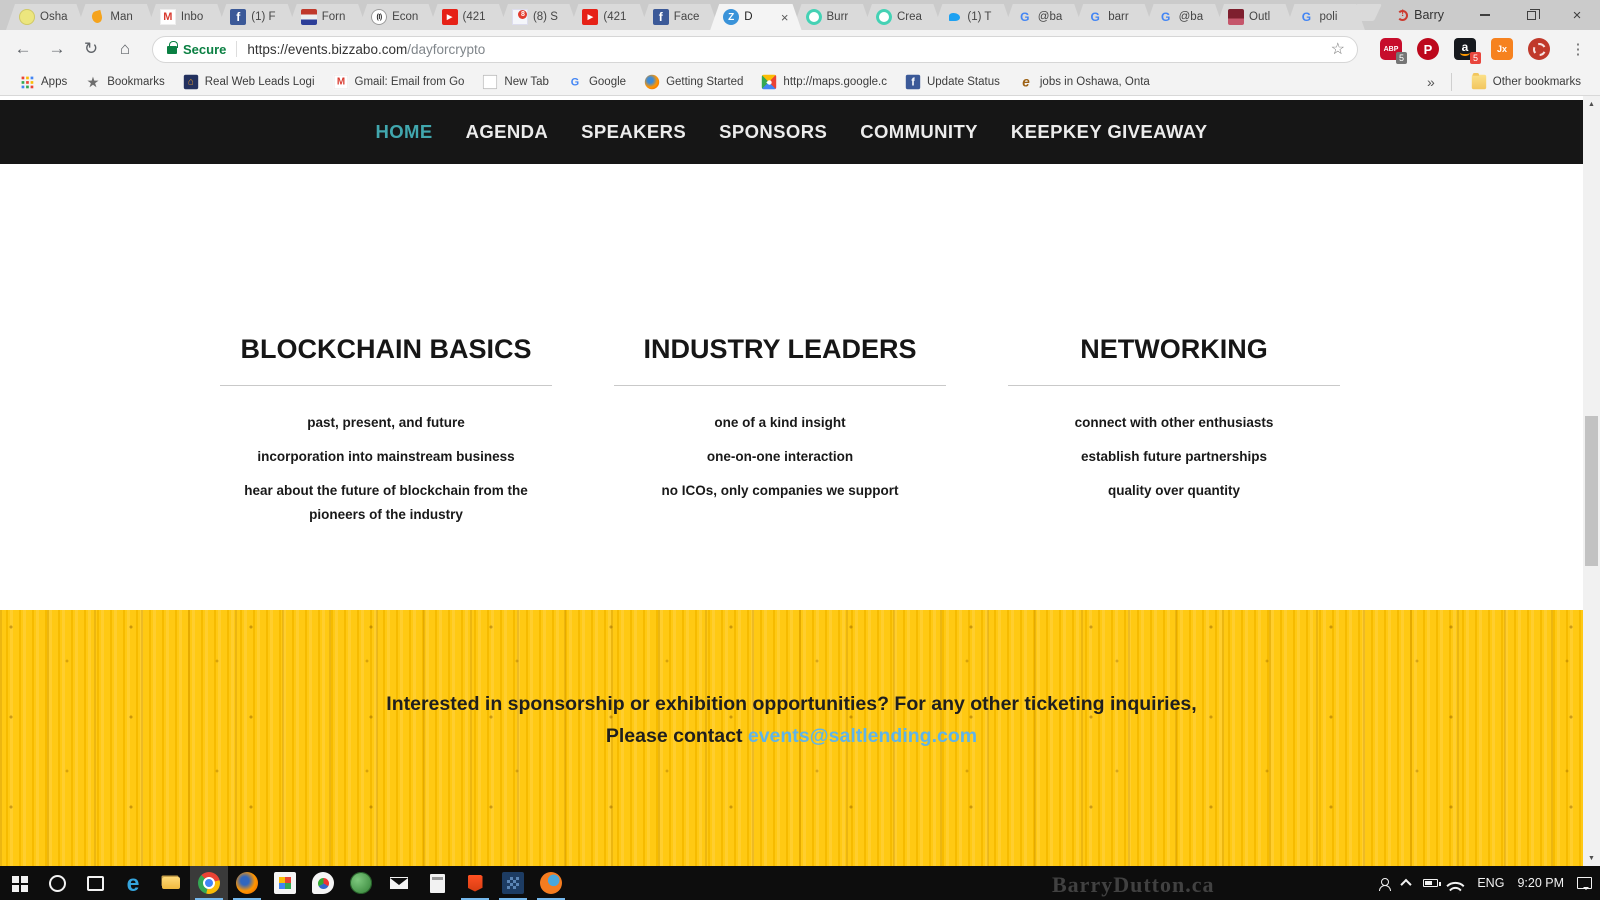 The image size is (1600, 900). What do you see at coordinates (785, 17) in the screenshot?
I see `tab-close-icon: ×` at bounding box center [785, 17].